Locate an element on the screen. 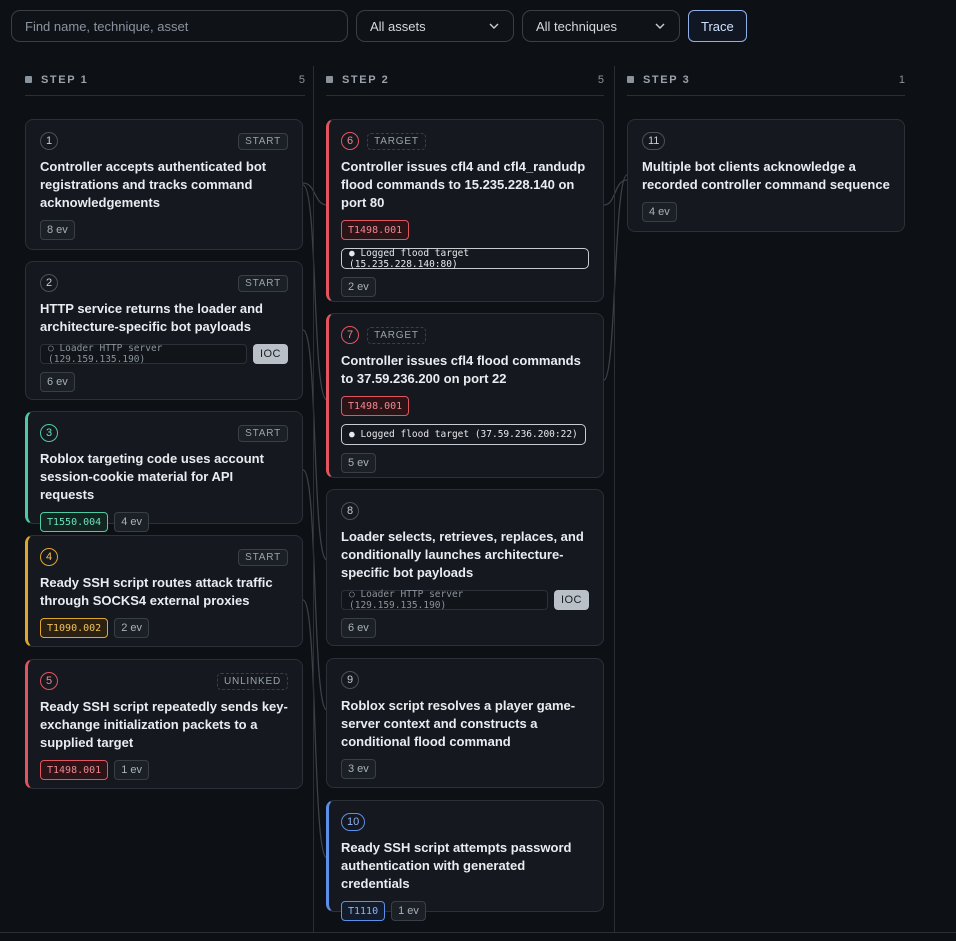 Image resolution: width=956 pixels, height=941 pixels. logged-target-chip: ● Logged flood target (37.59.236.200:22) is located at coordinates (463, 434).